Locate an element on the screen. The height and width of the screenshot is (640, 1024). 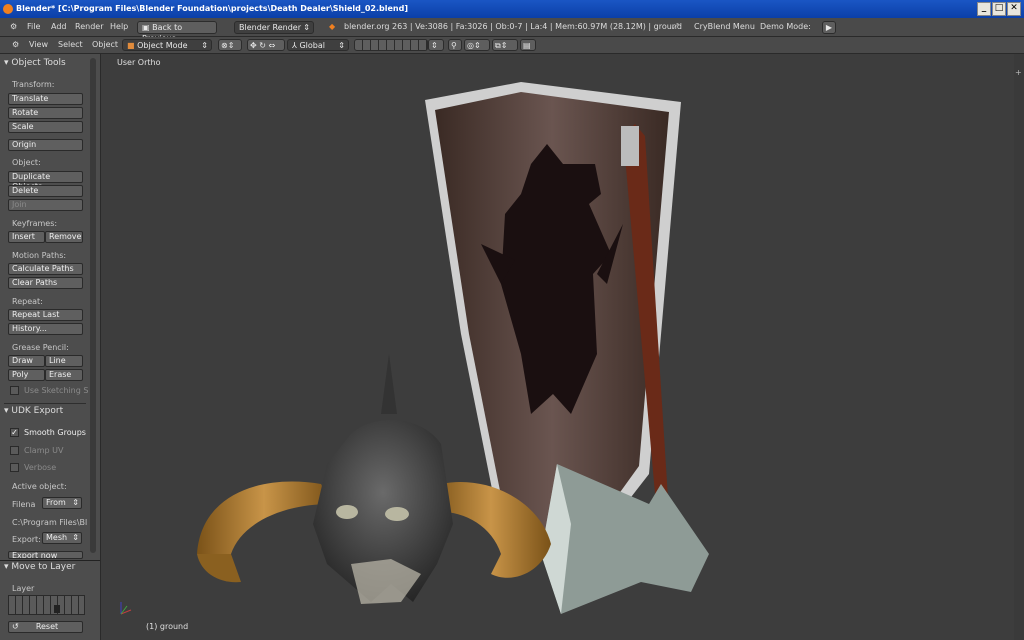
remove-keyframe-button: Remove is located at coordinates (64, 237).